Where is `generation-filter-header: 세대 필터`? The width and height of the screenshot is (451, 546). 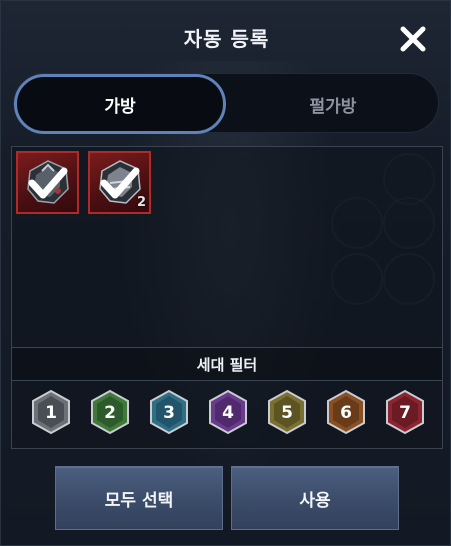
generation-filter-header: 세대 필터 is located at coordinates (227, 364).